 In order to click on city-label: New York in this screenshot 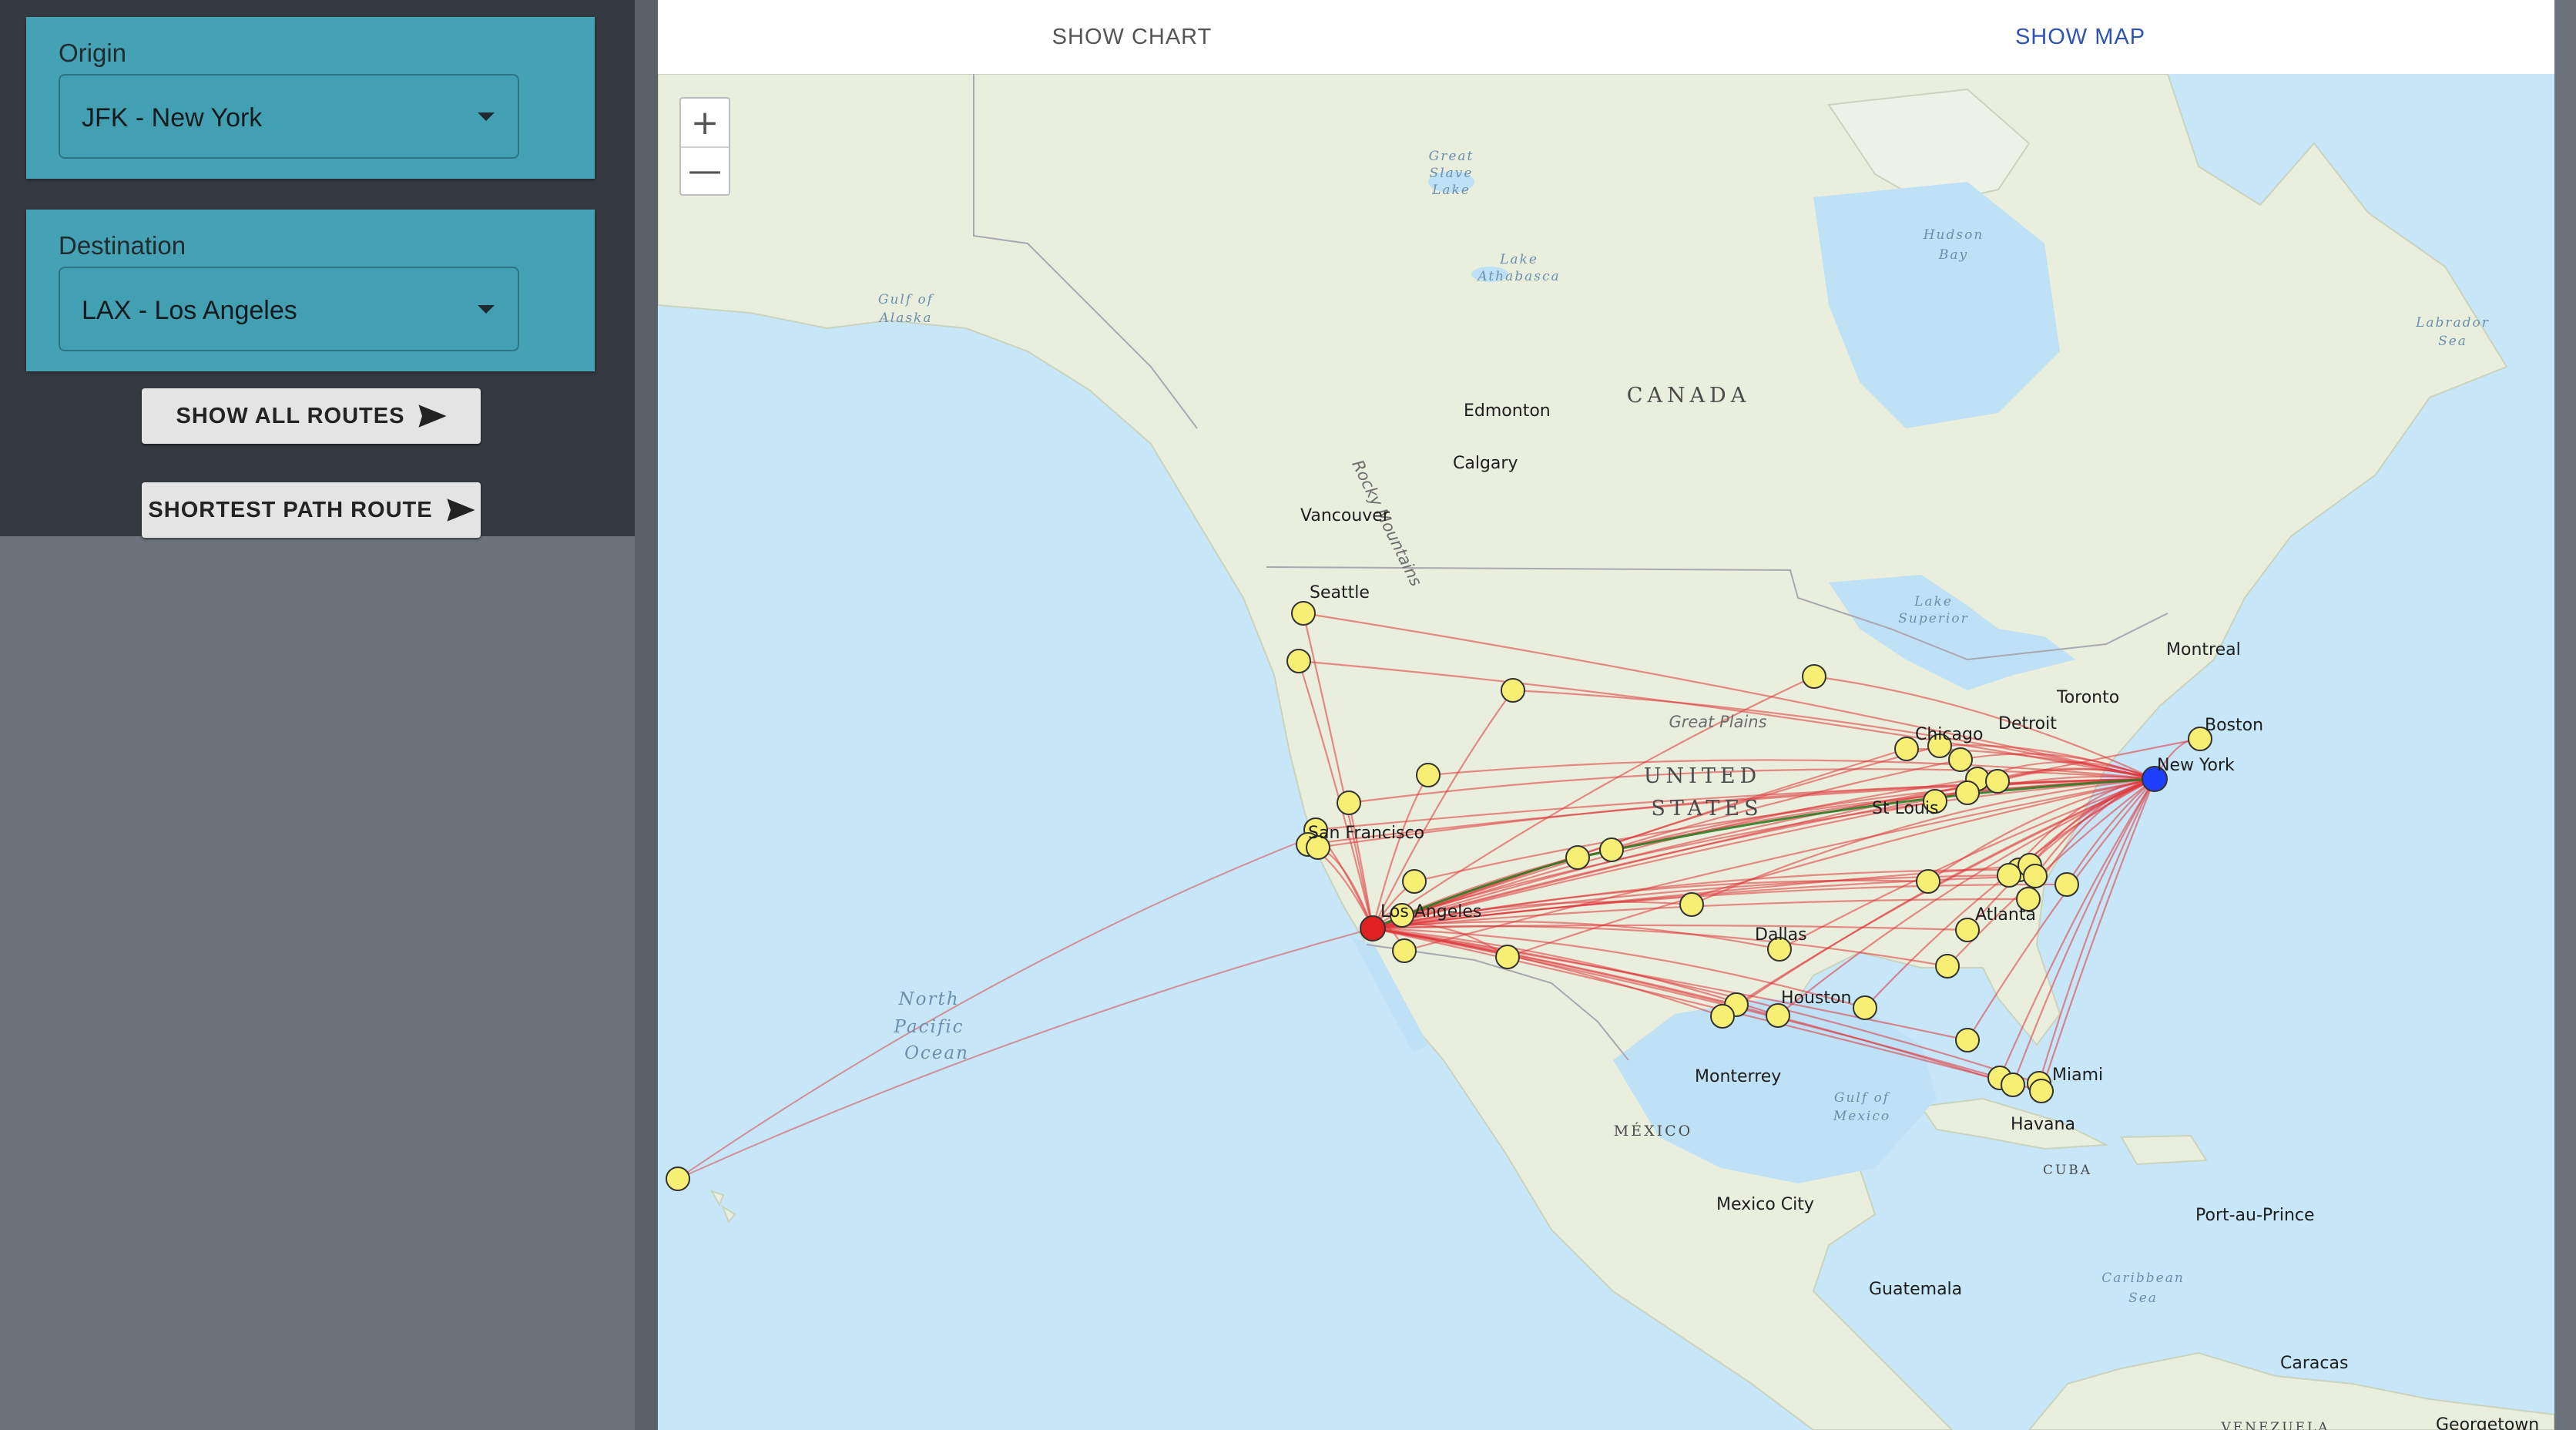, I will do `click(2196, 765)`.